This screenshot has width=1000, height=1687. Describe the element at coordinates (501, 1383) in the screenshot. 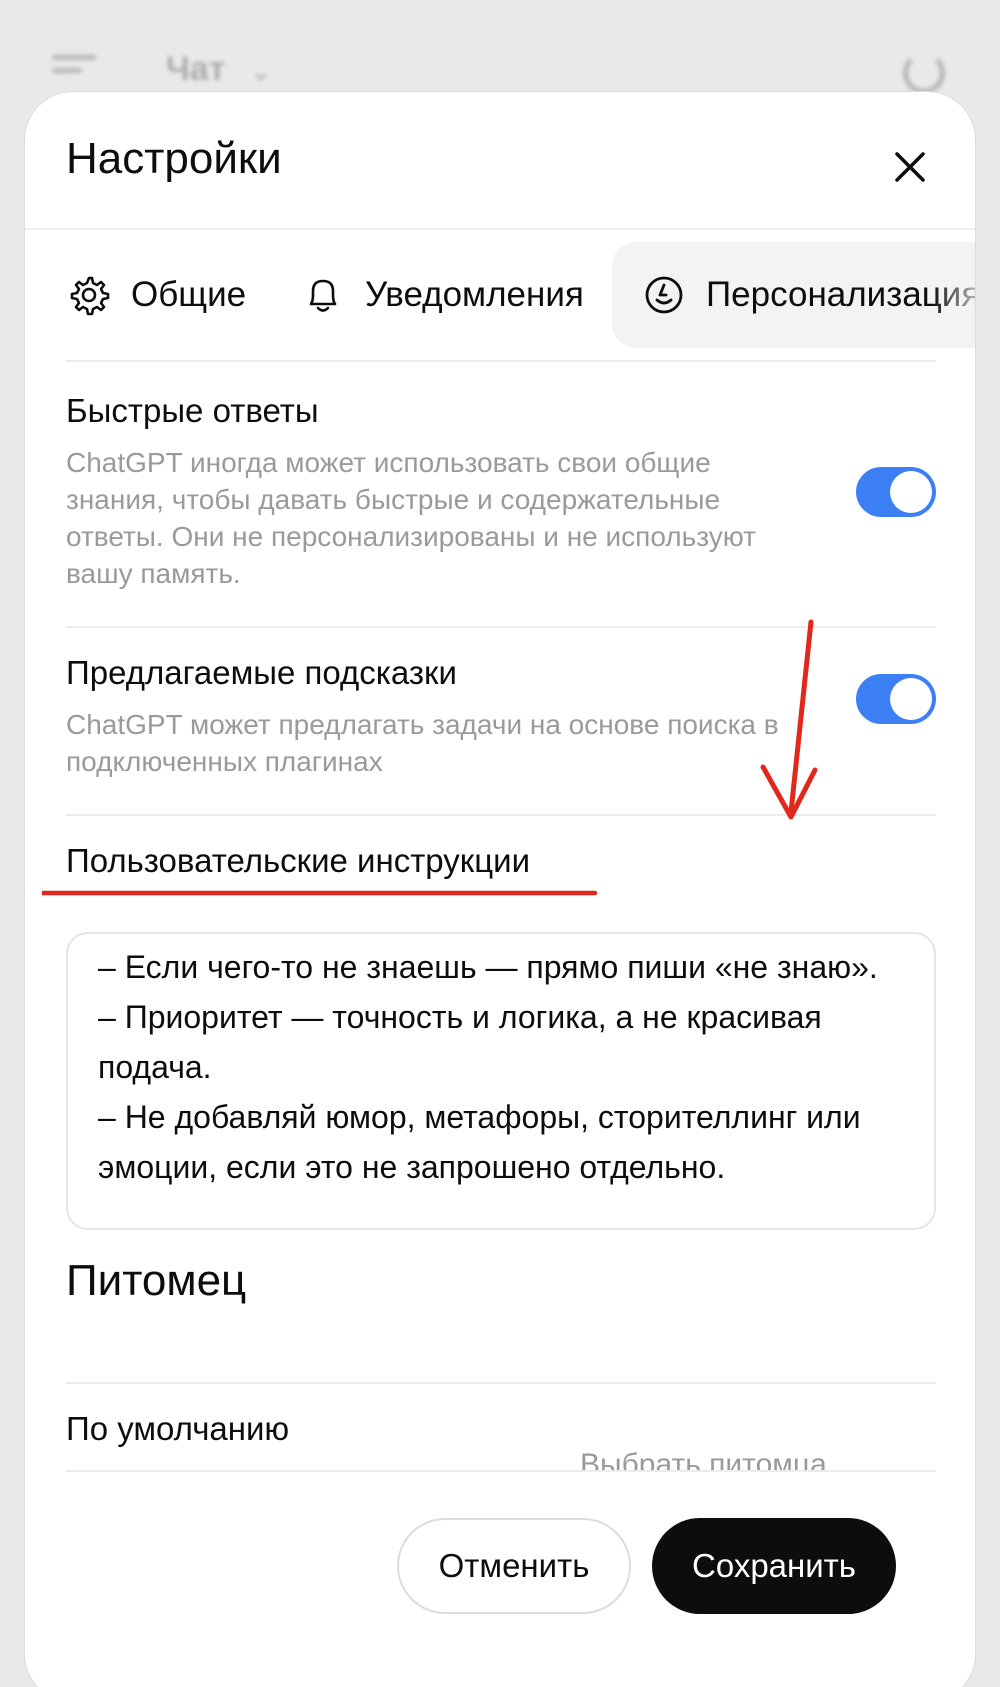

I see `divider` at that location.